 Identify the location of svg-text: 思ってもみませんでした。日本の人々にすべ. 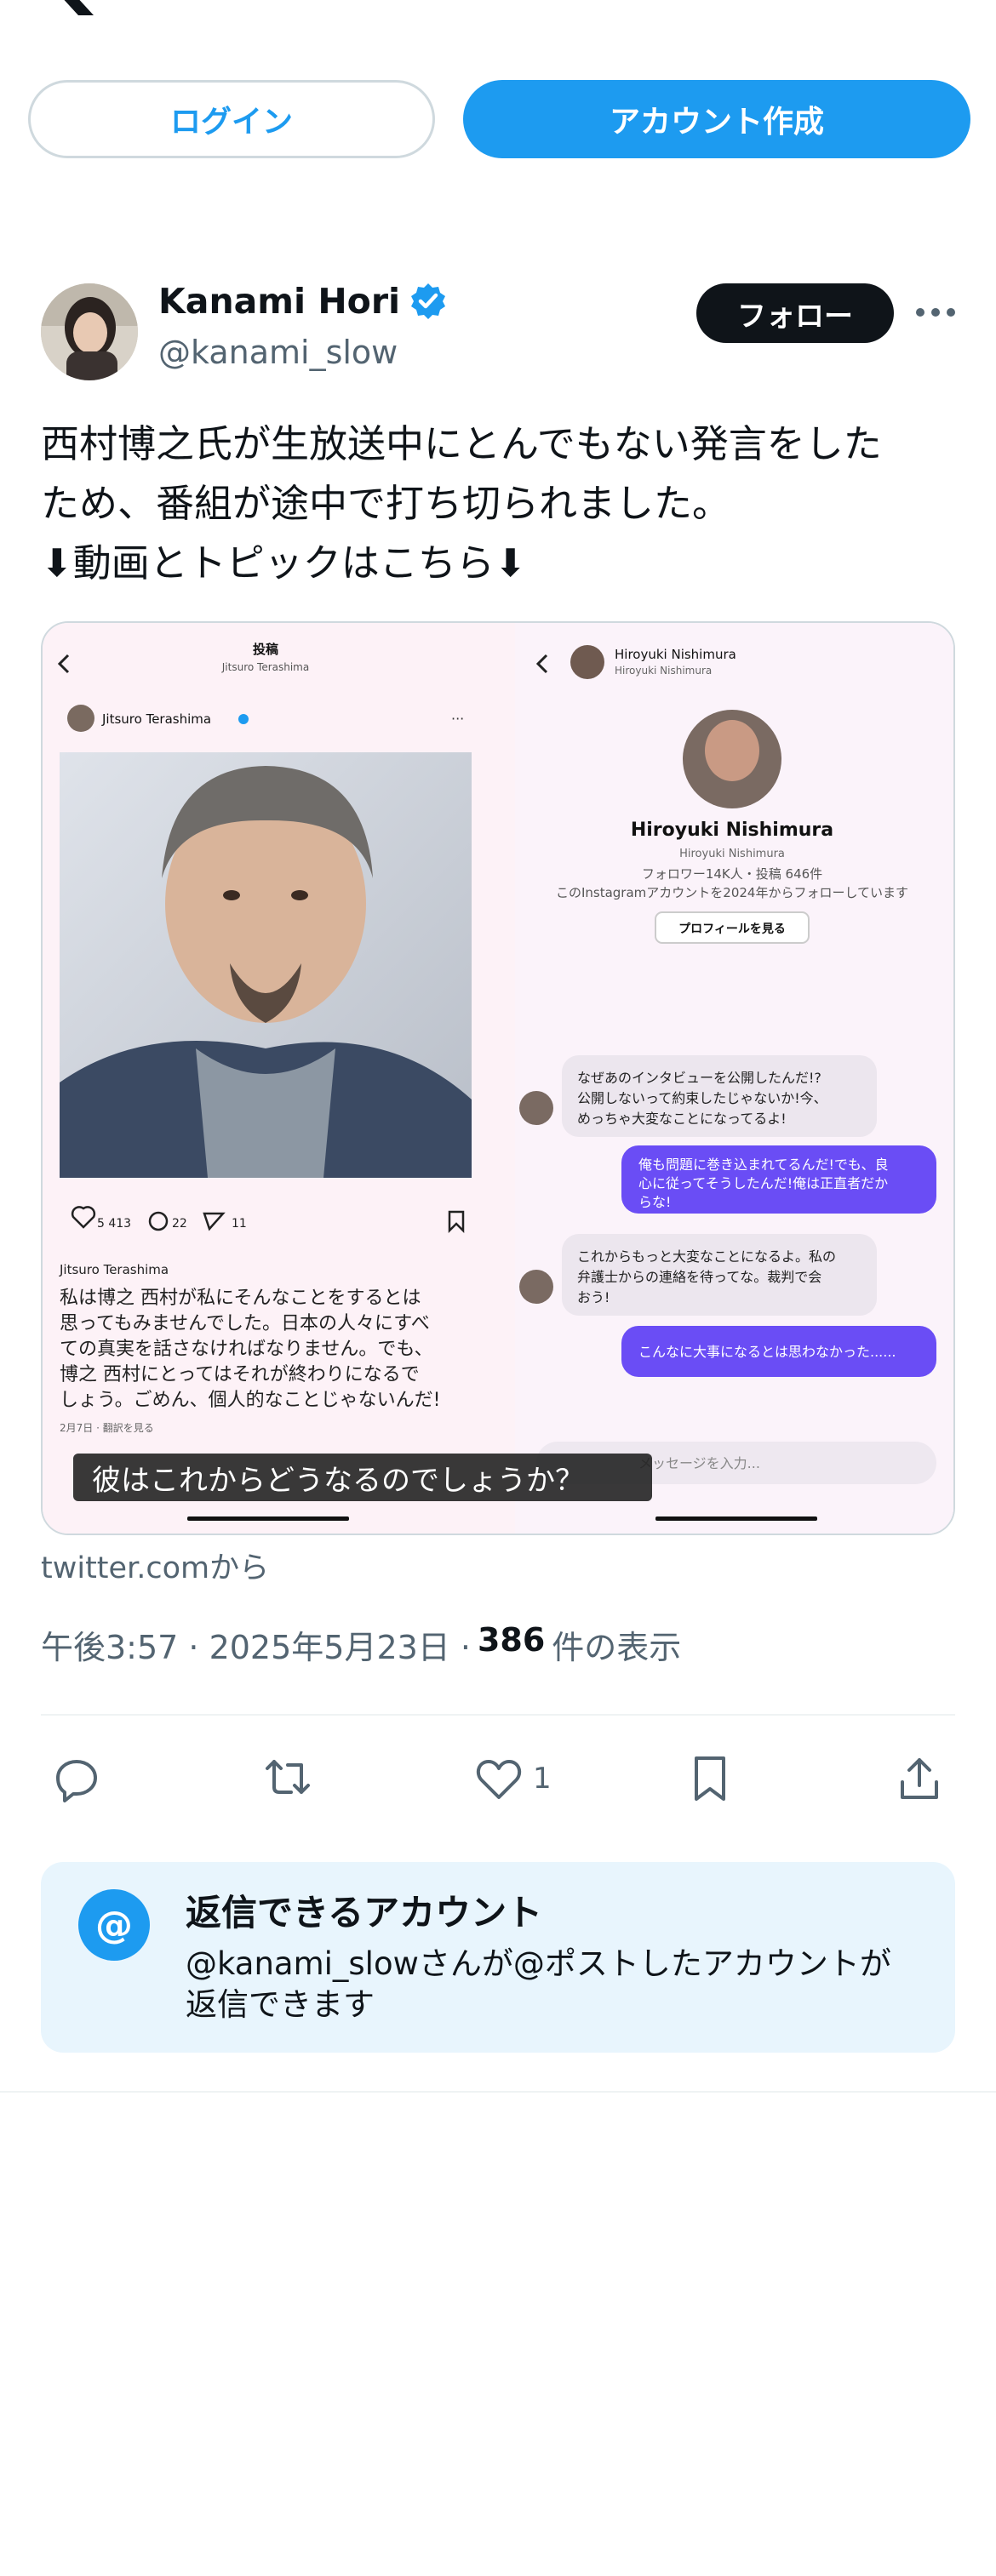
(245, 1323).